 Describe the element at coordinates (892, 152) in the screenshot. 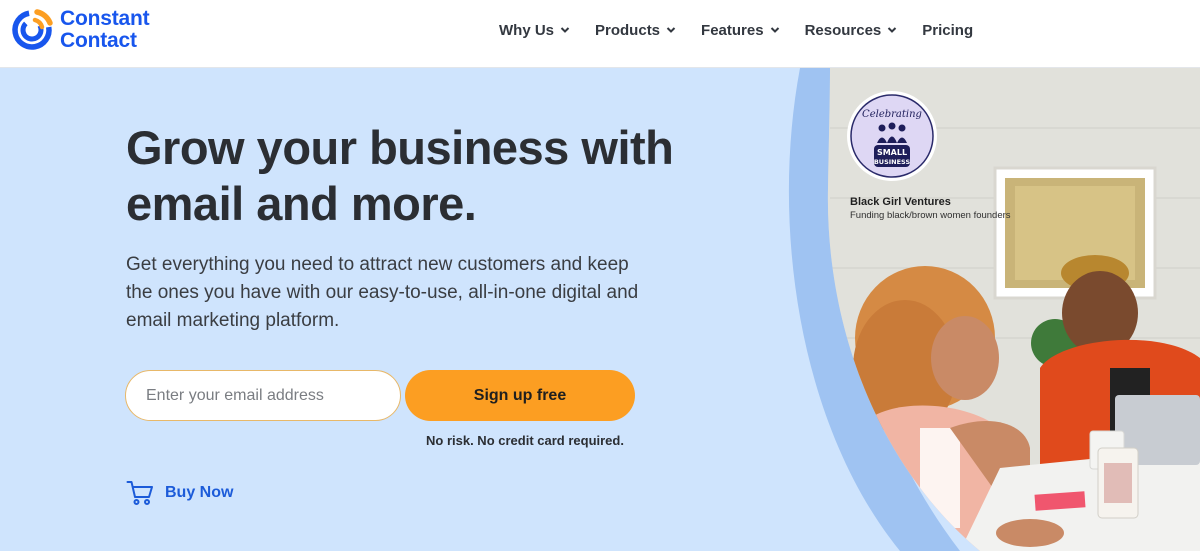

I see `badge-line-2: SMALL` at that location.